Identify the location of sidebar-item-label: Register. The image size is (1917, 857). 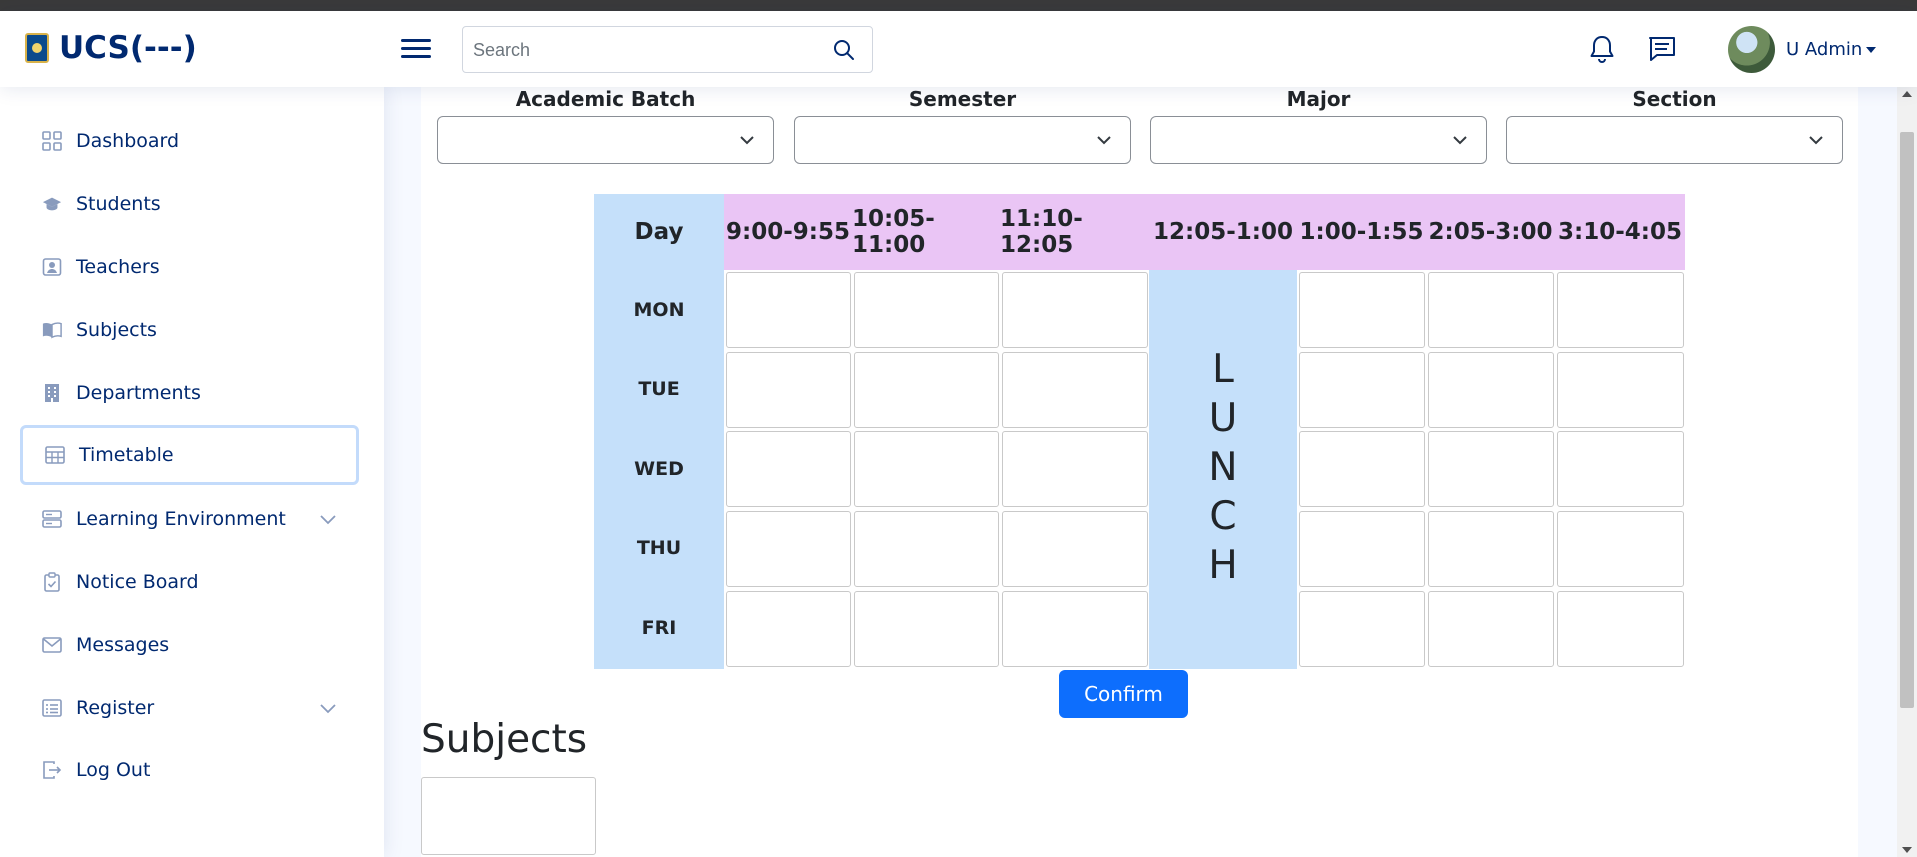
(115, 708).